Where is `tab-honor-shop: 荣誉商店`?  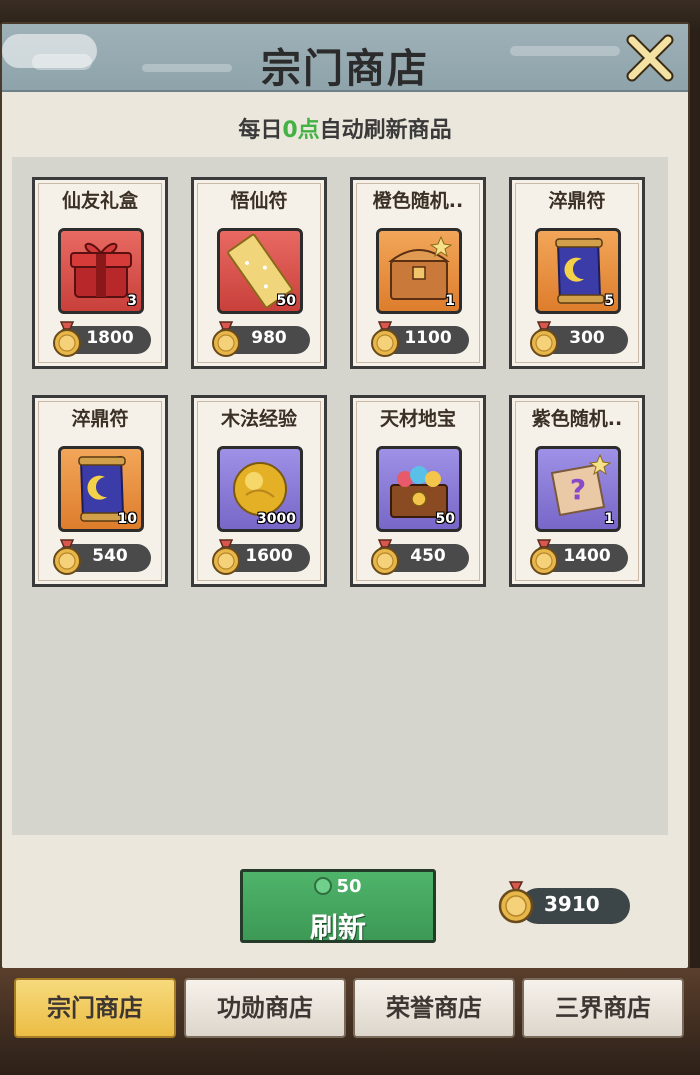 tab-honor-shop: 荣誉商店 is located at coordinates (434, 1008).